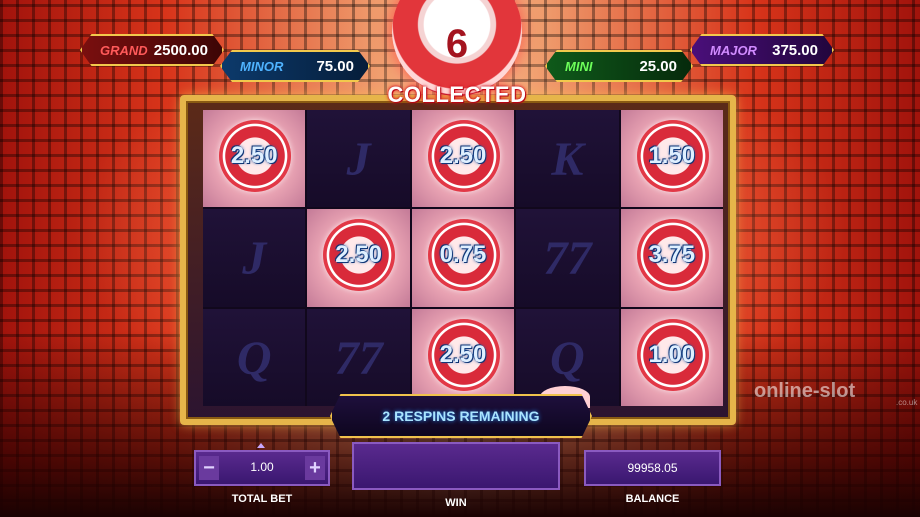  Describe the element at coordinates (457, 44) in the screenshot. I see `collected-count: 6` at that location.